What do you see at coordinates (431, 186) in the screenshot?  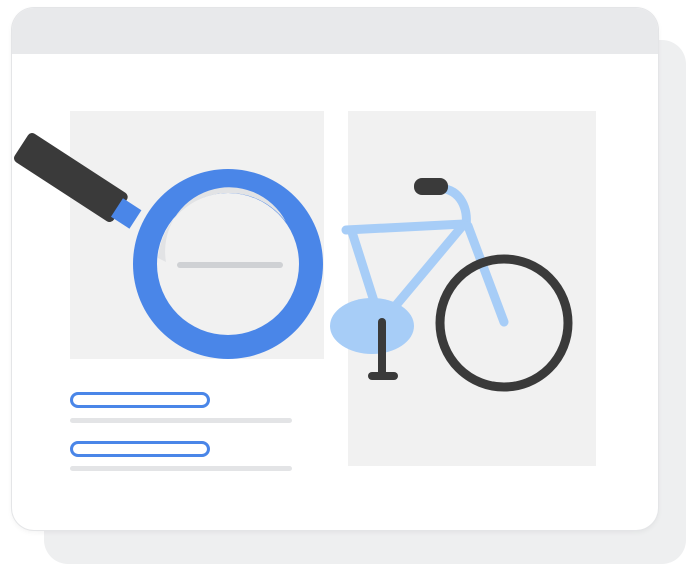 I see `bicycle-handlebar-grip` at bounding box center [431, 186].